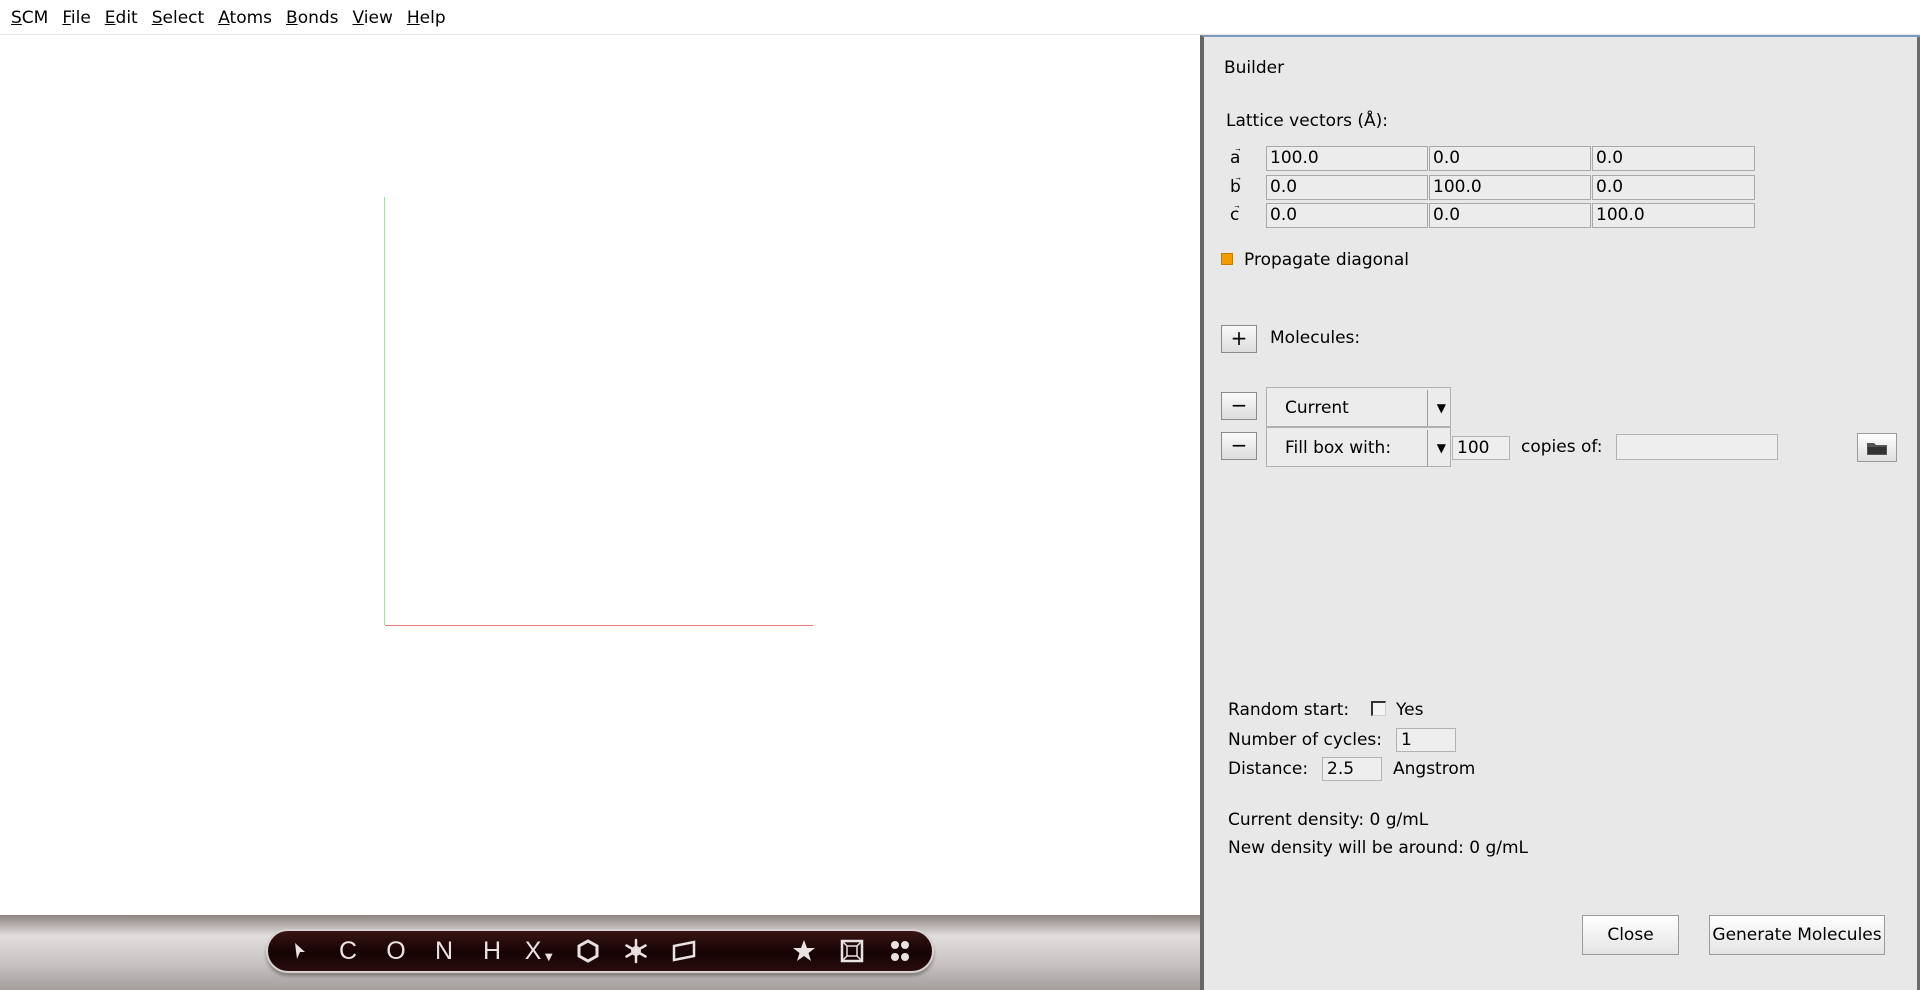  Describe the element at coordinates (1239, 446) in the screenshot. I see `remove-molecule-button-2: −` at that location.